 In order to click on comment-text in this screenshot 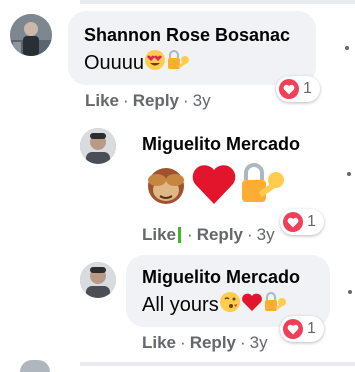, I will do `click(215, 187)`.